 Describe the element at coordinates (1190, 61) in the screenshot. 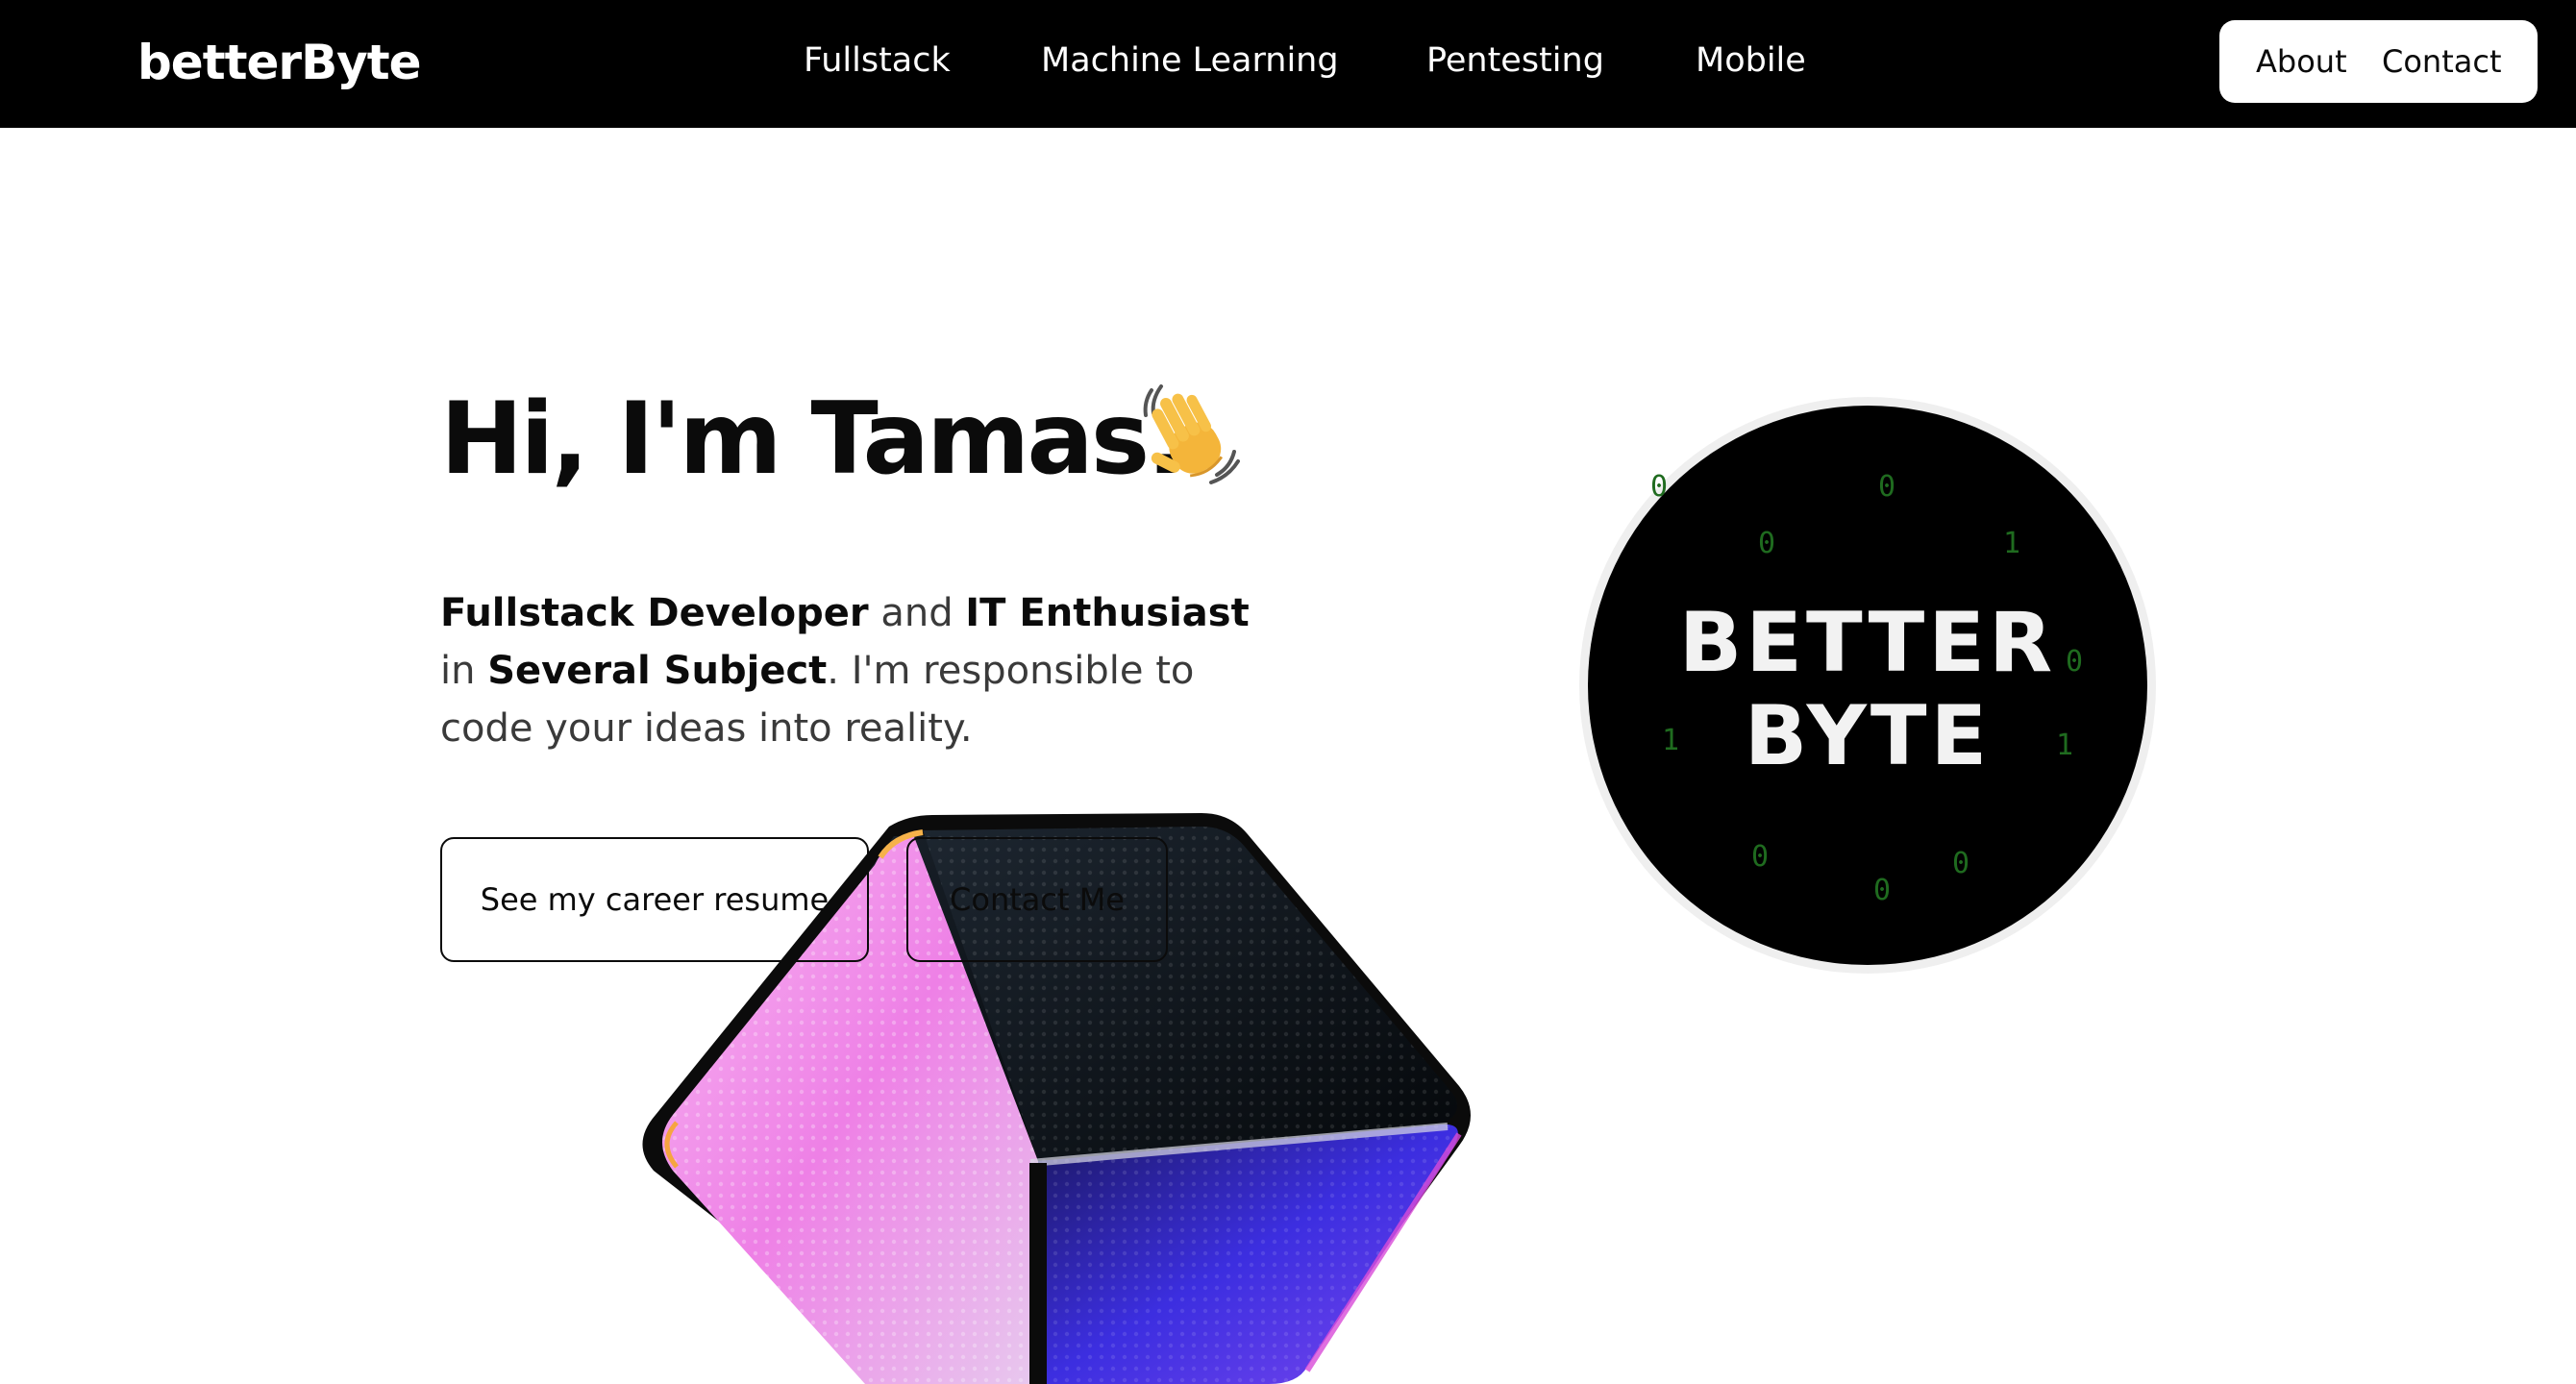

I see `nav-link-machine-learning: Machine Learning` at that location.